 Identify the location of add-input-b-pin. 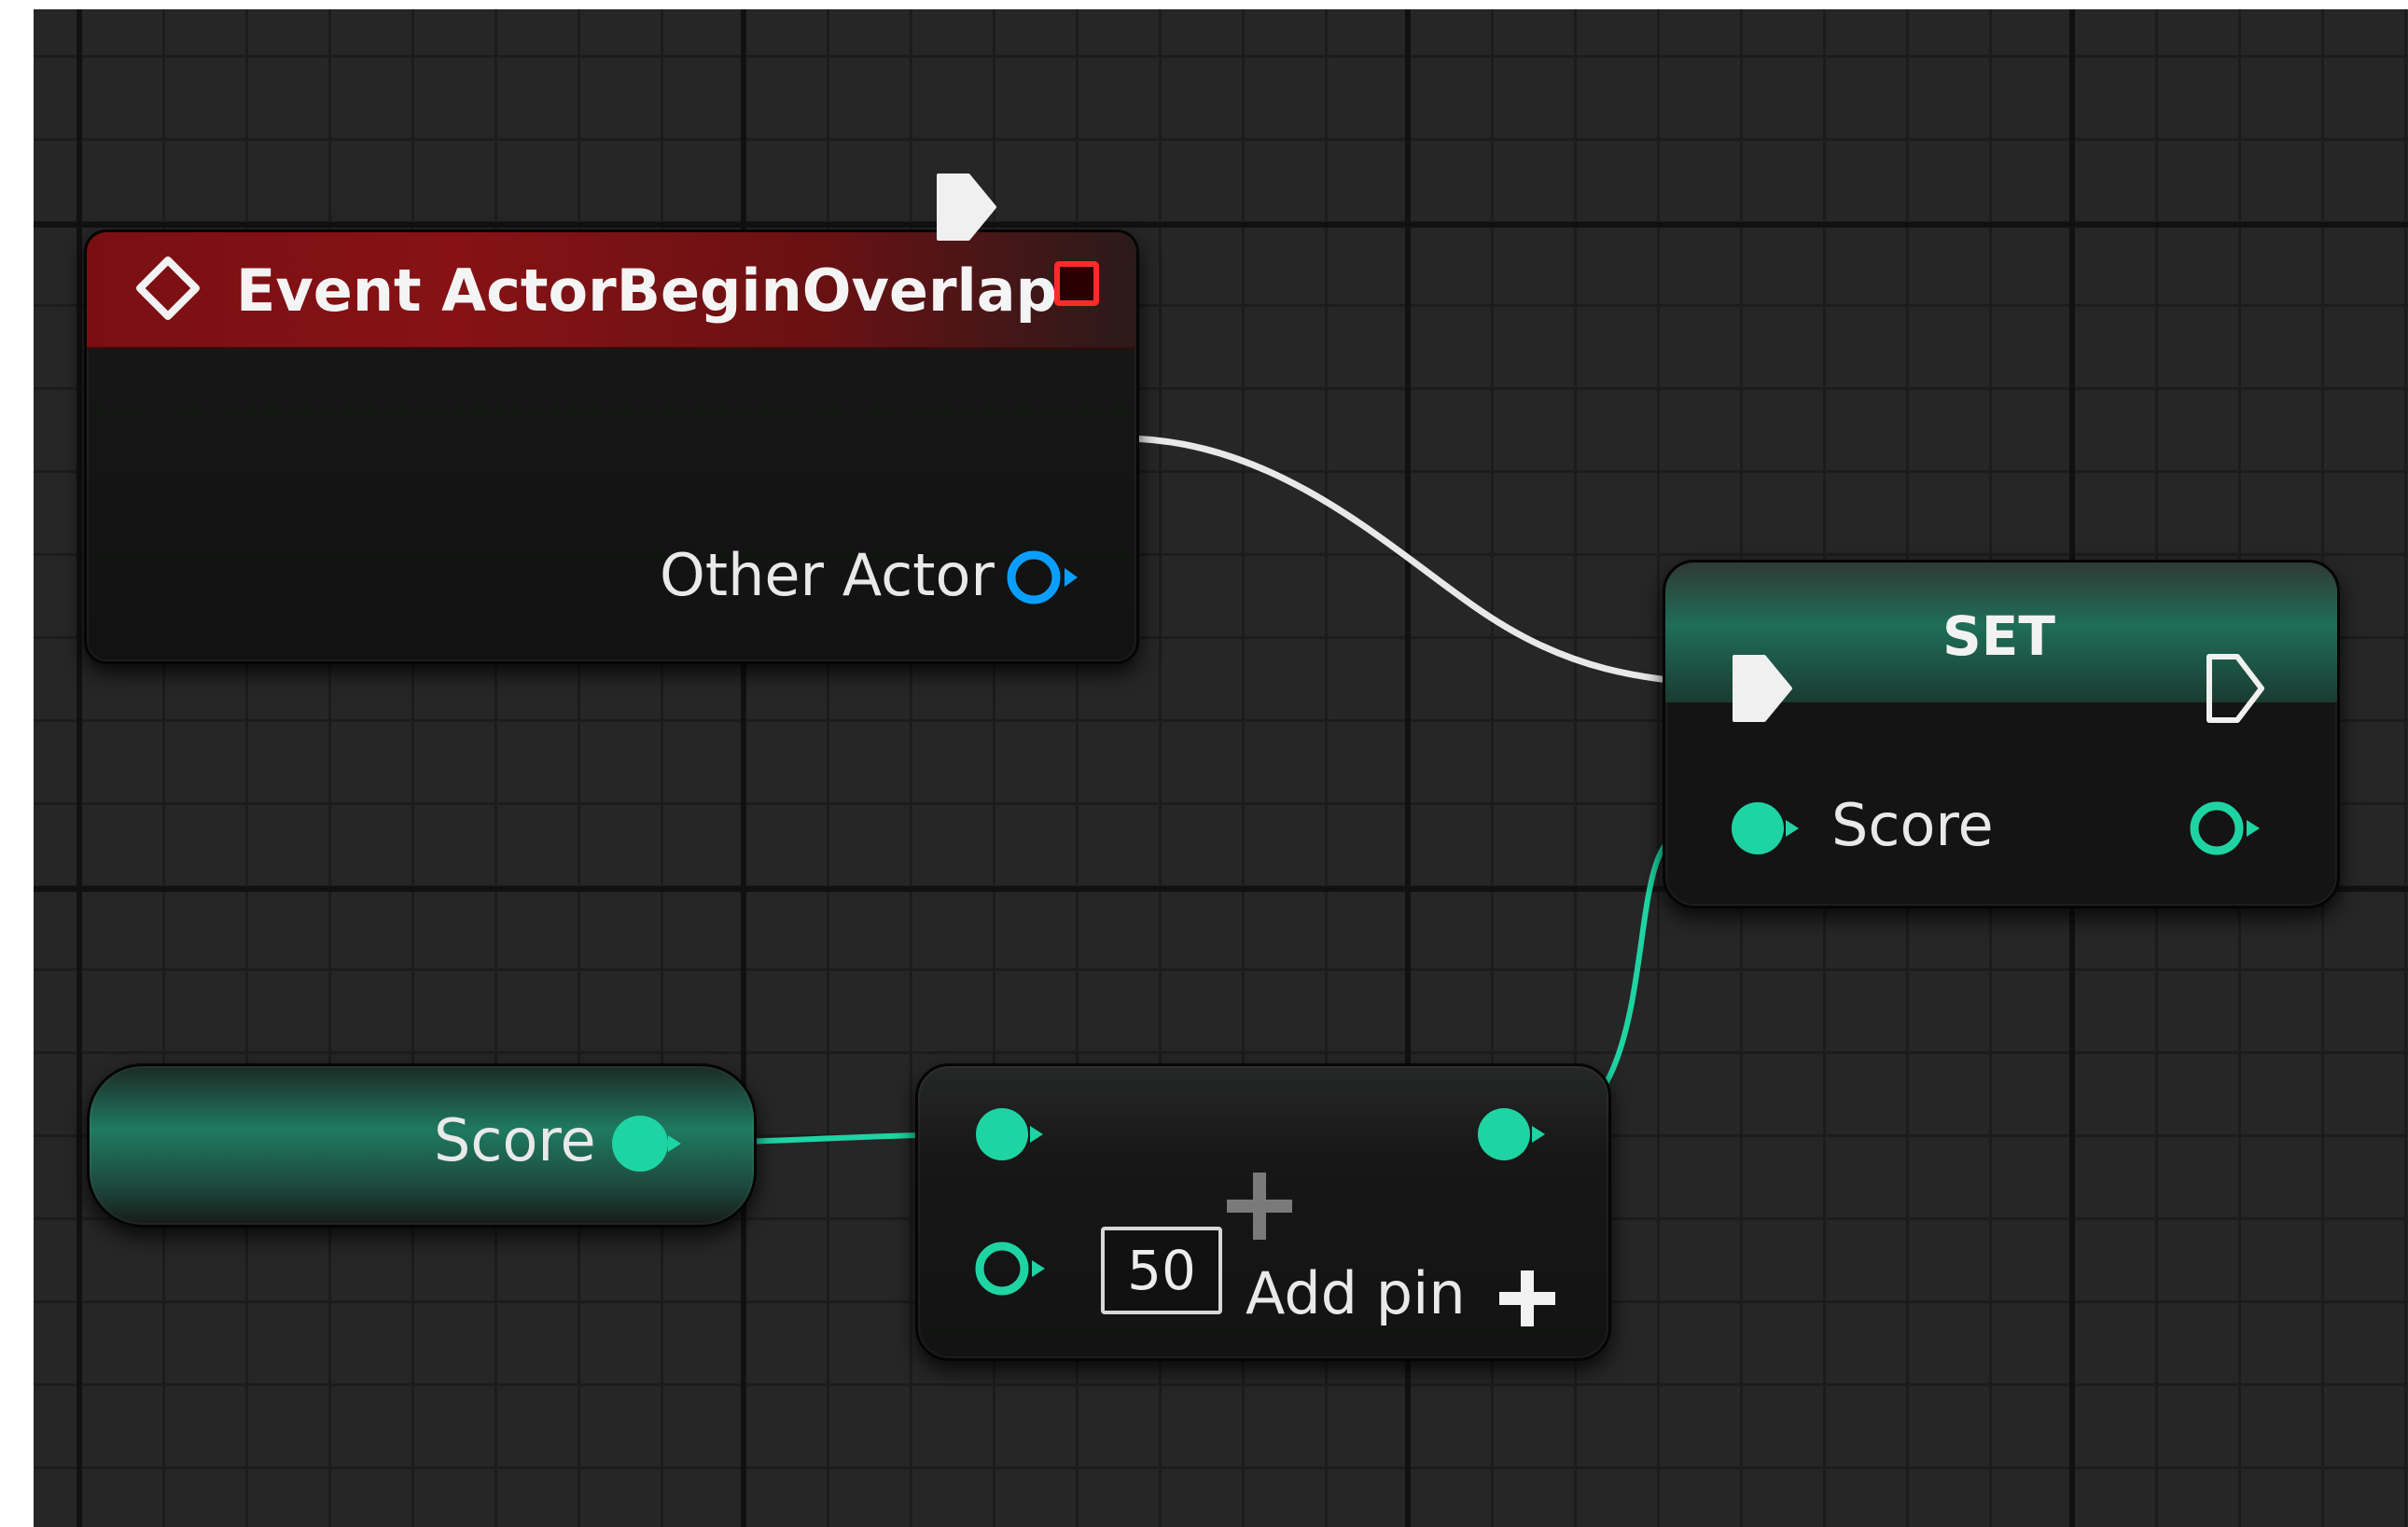
(1010, 1268).